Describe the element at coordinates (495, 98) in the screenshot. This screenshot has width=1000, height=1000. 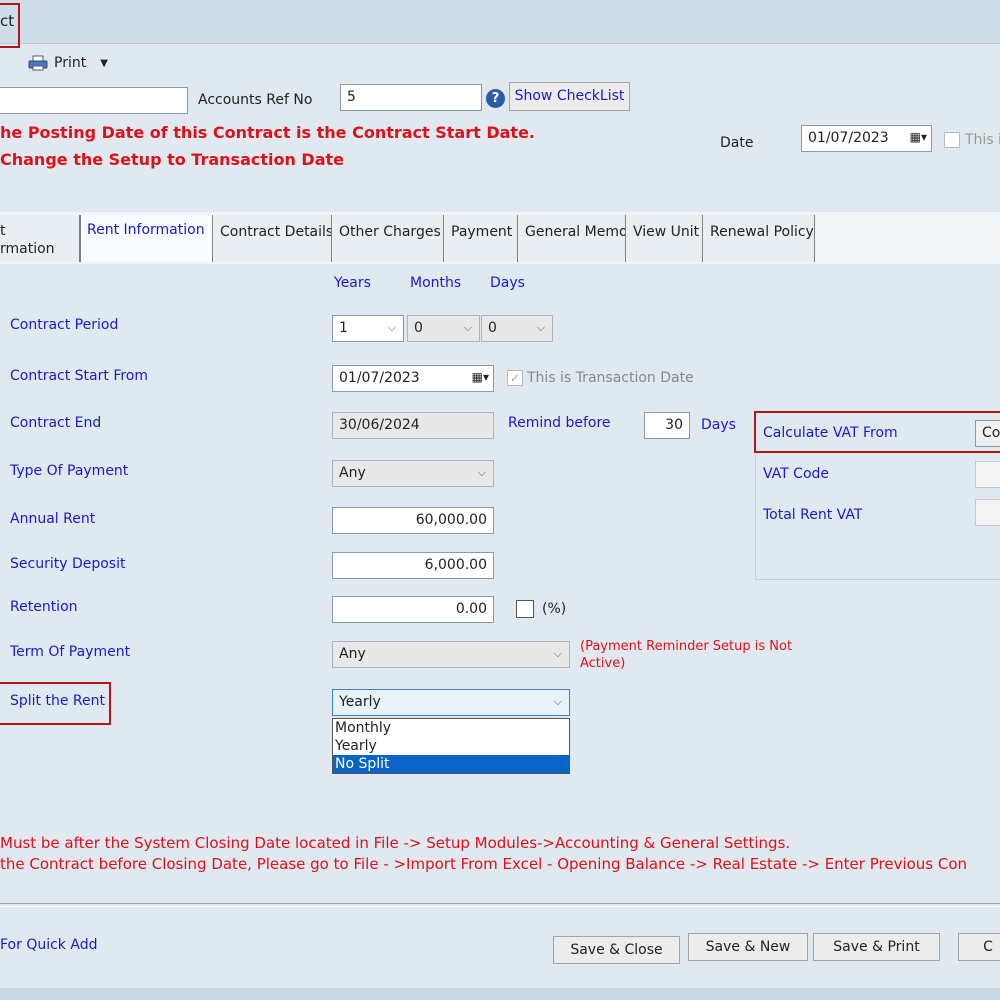
I see `help-icon: ?` at that location.